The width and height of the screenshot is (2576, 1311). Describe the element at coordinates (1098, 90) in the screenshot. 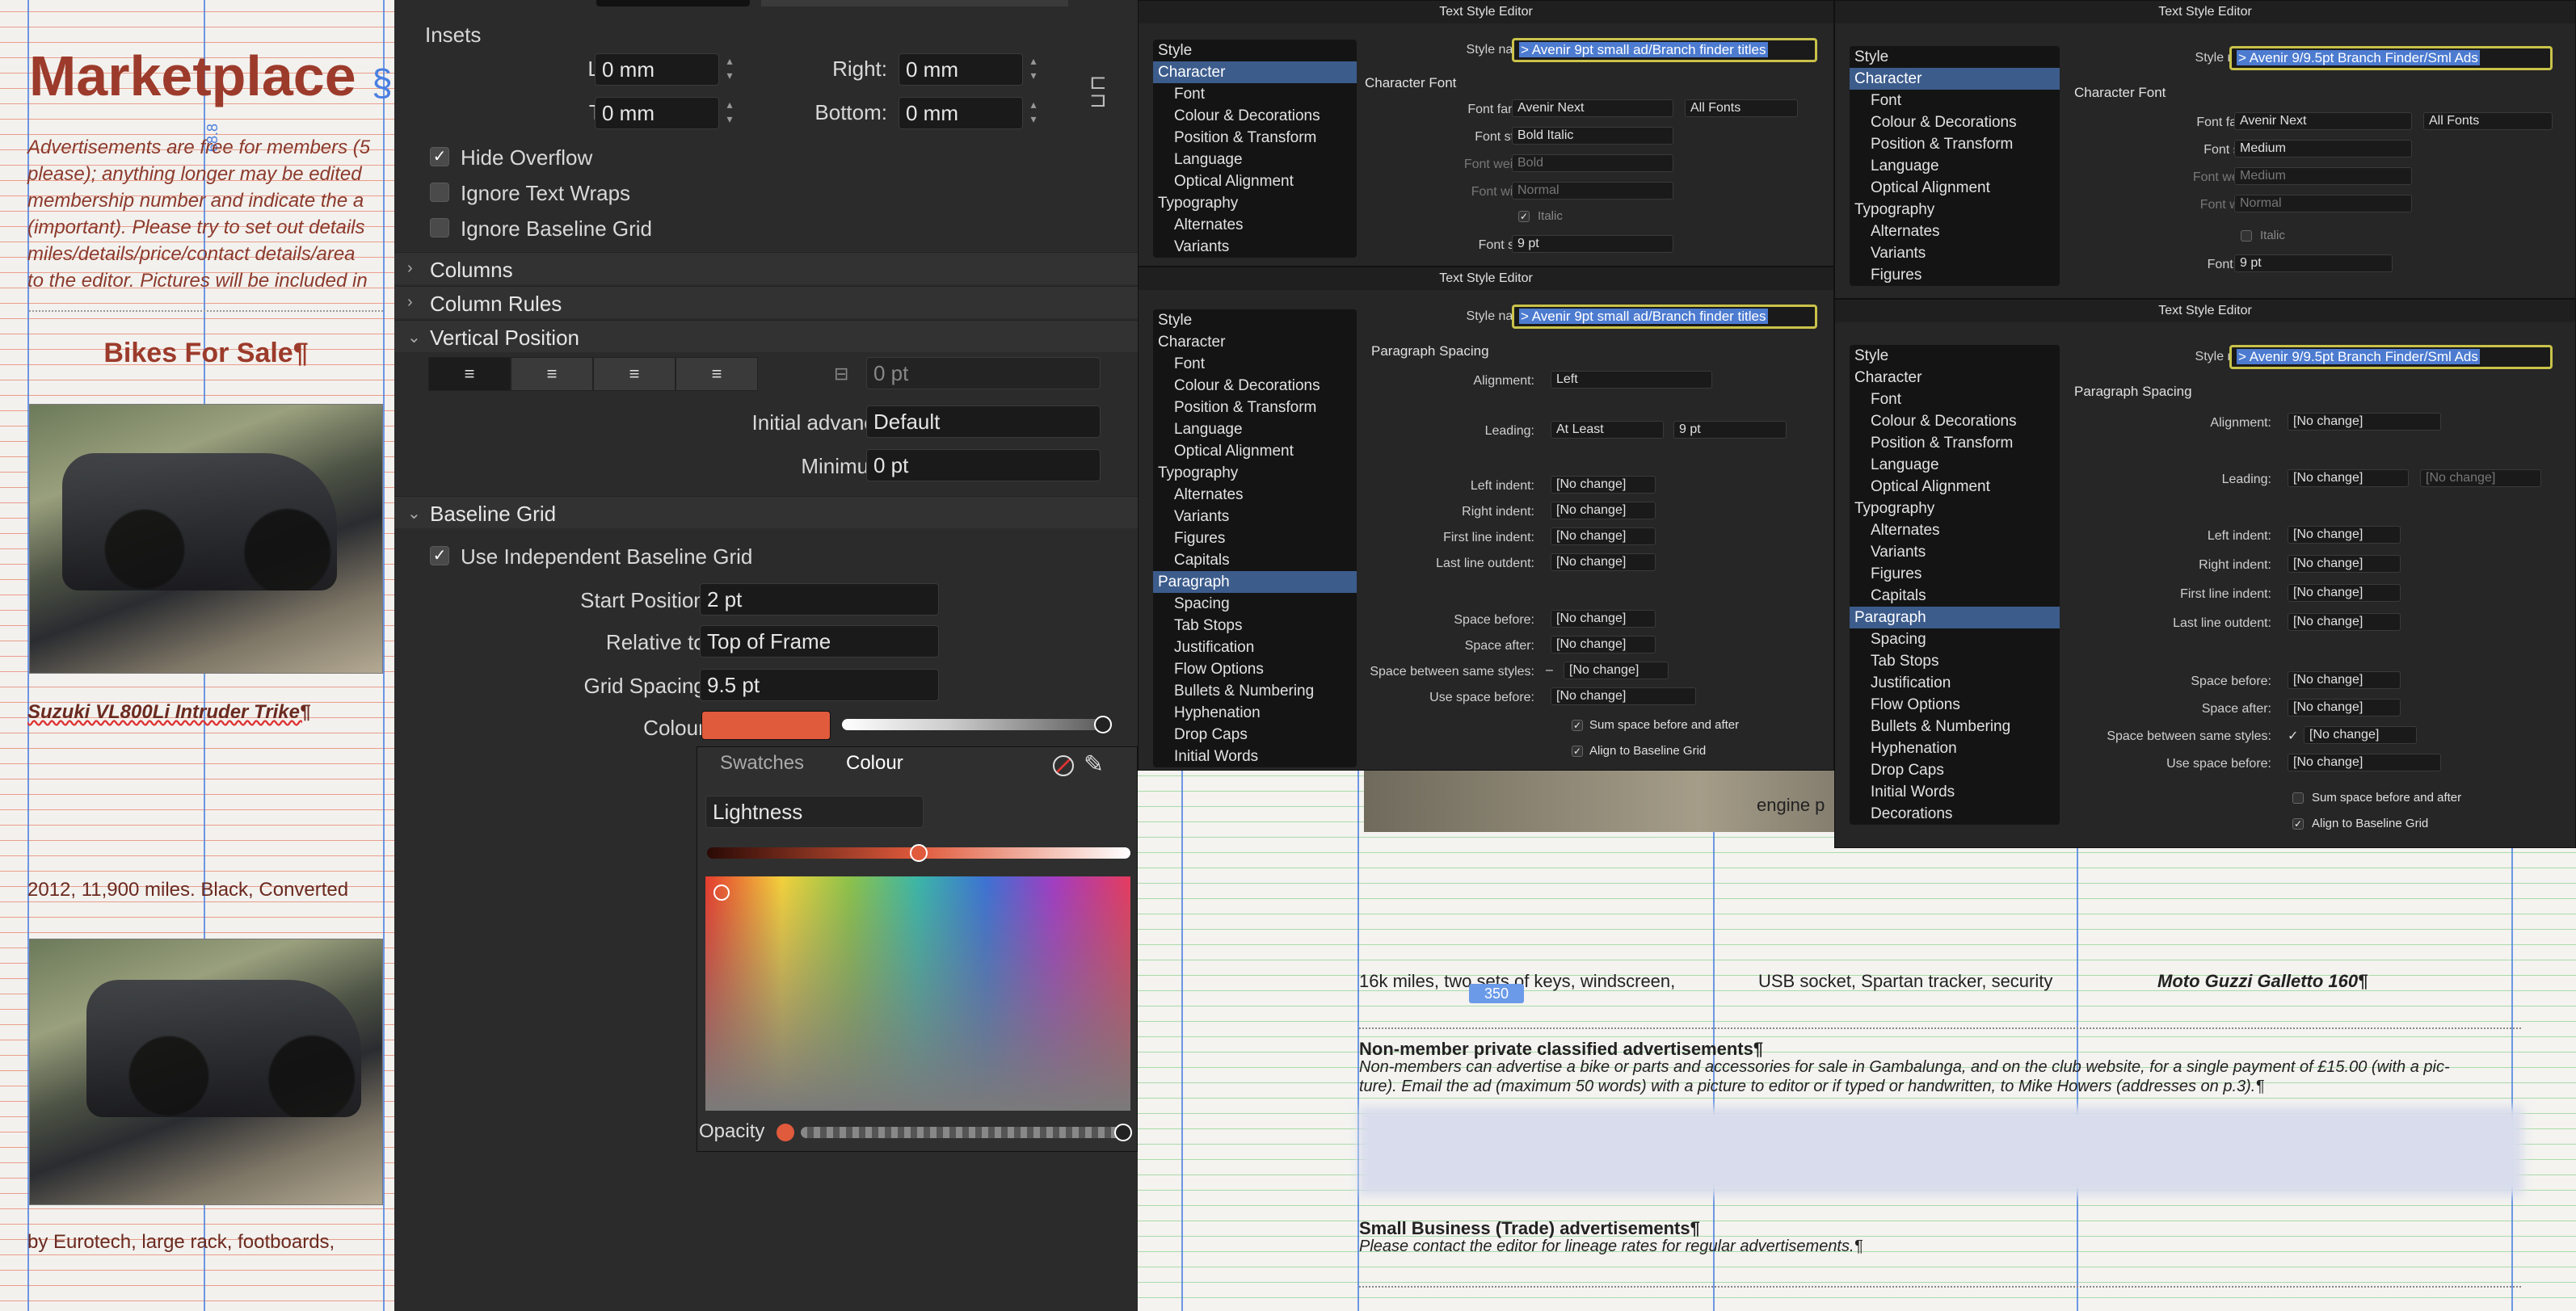

I see `link-icon: ⊏ ⊐` at that location.